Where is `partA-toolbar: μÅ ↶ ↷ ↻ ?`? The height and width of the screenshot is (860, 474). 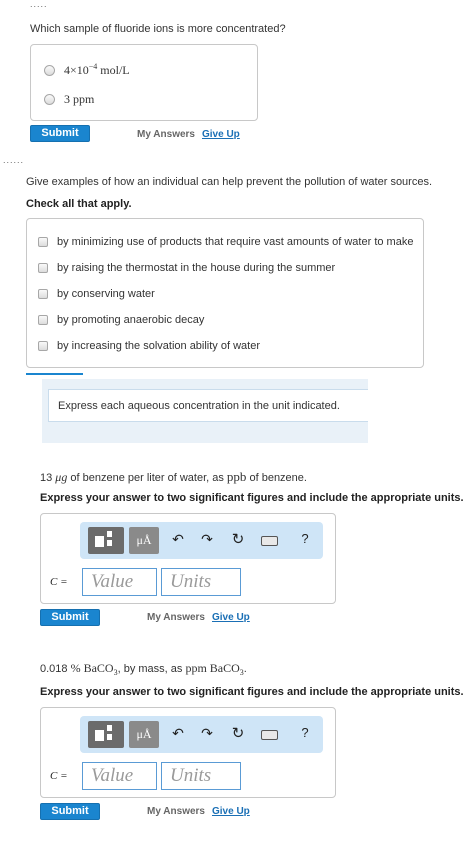 partA-toolbar: μÅ ↶ ↷ ↻ ? is located at coordinates (201, 540).